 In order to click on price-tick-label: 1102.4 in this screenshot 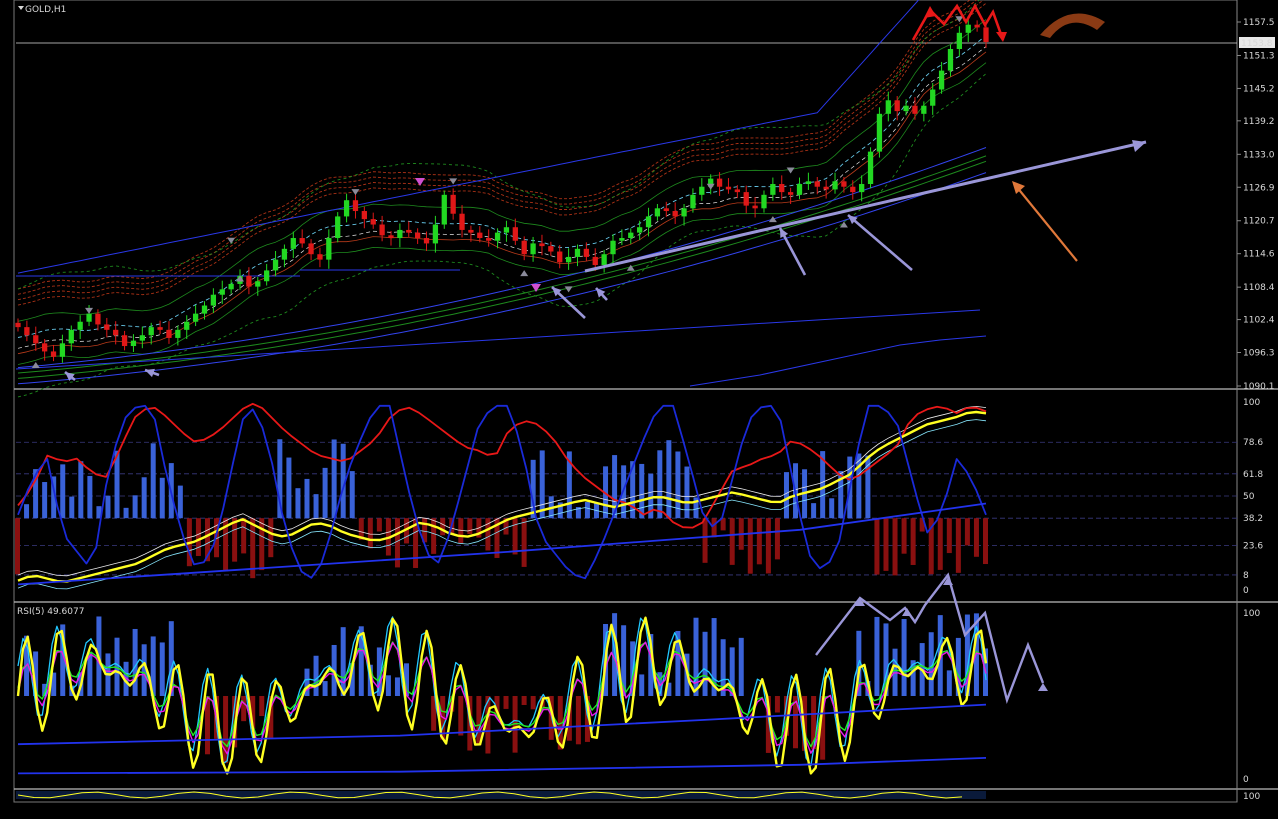, I will do `click(1259, 321)`.